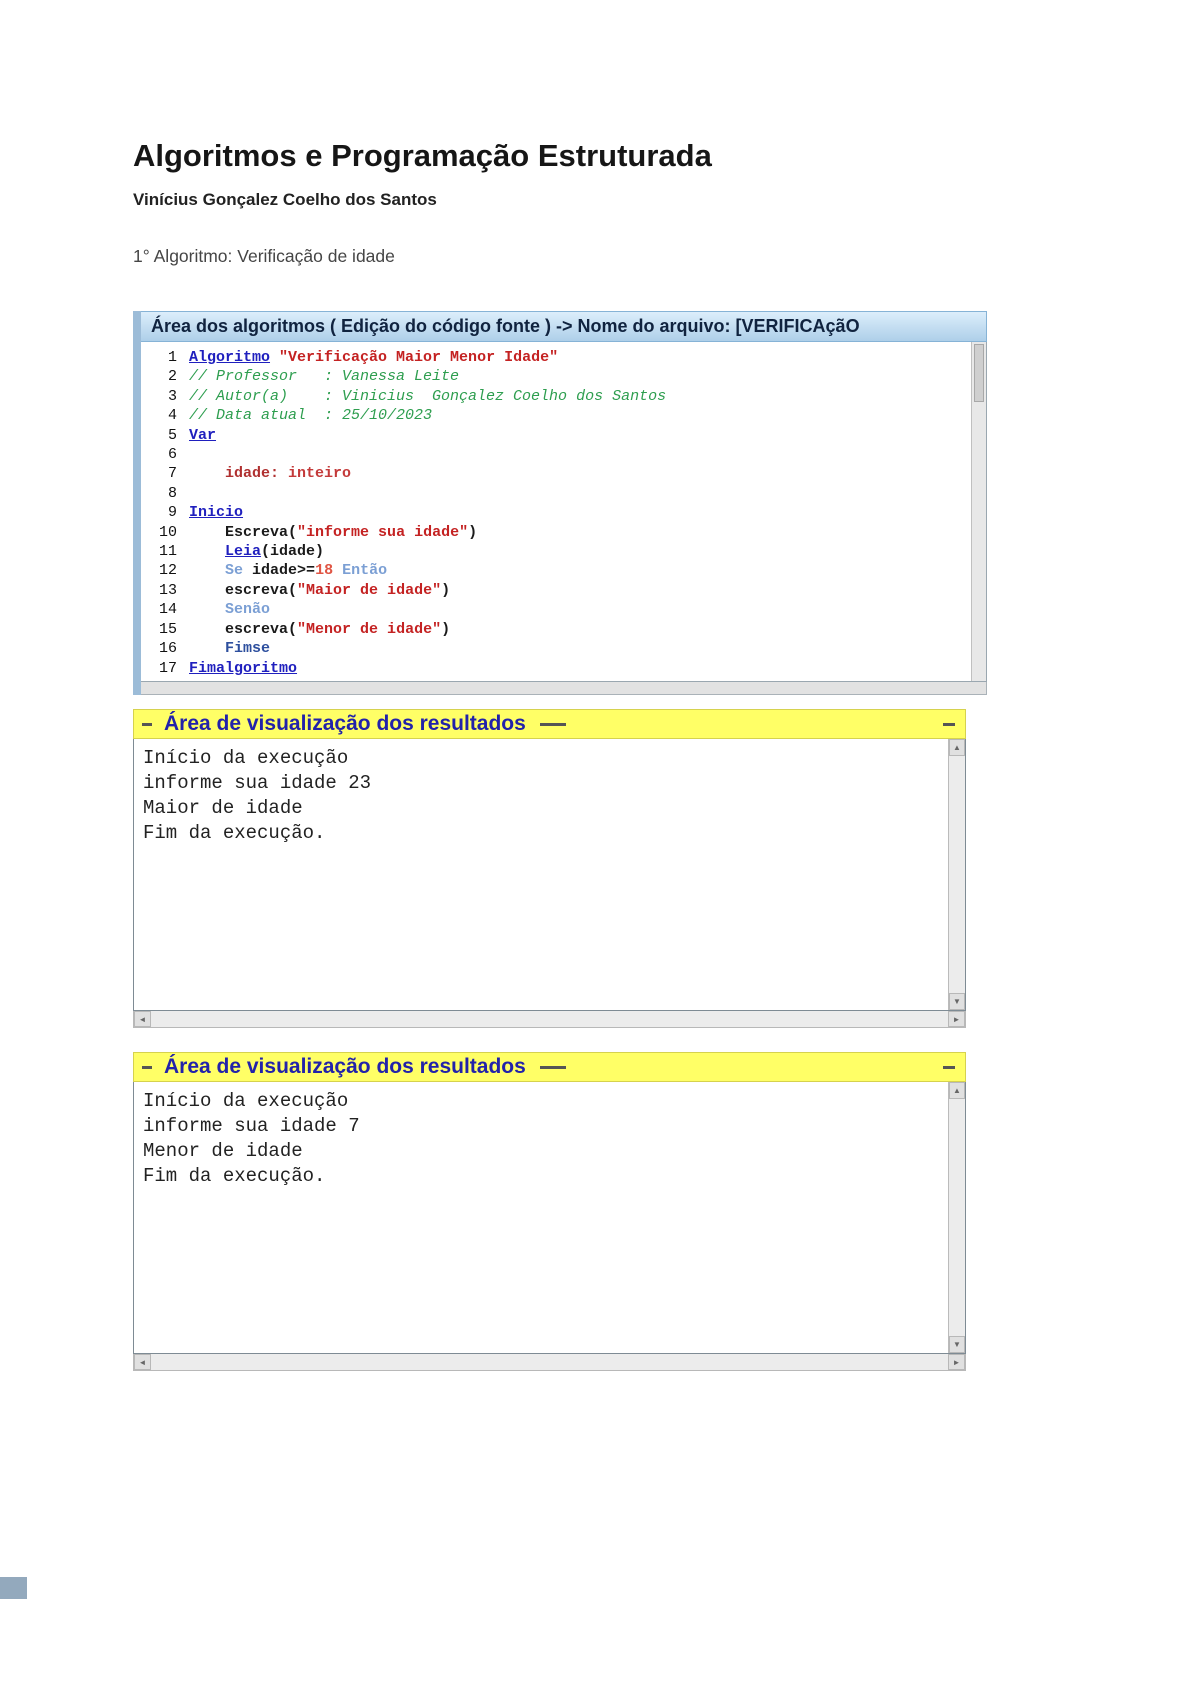 This screenshot has height=1694, width=1200. I want to click on code-line: 8, so click(556, 493).